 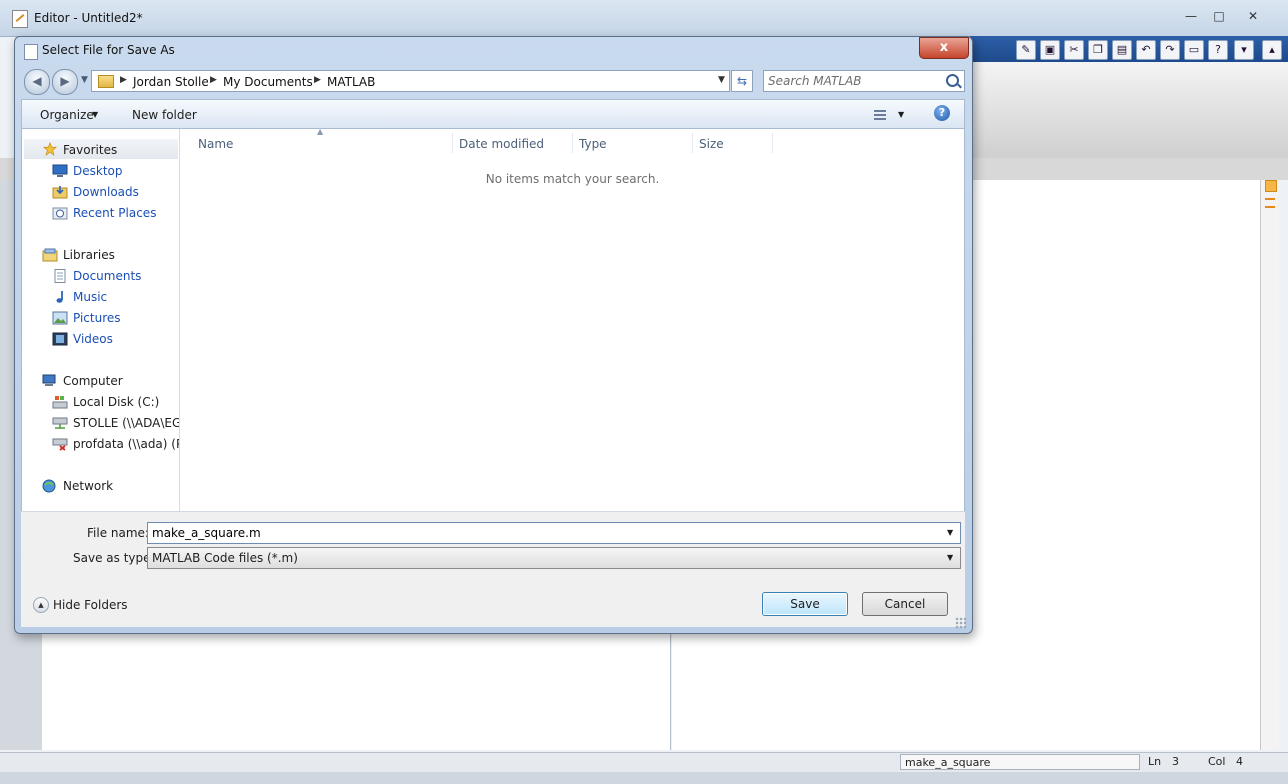 What do you see at coordinates (60, 339) in the screenshot?
I see `videos-icon` at bounding box center [60, 339].